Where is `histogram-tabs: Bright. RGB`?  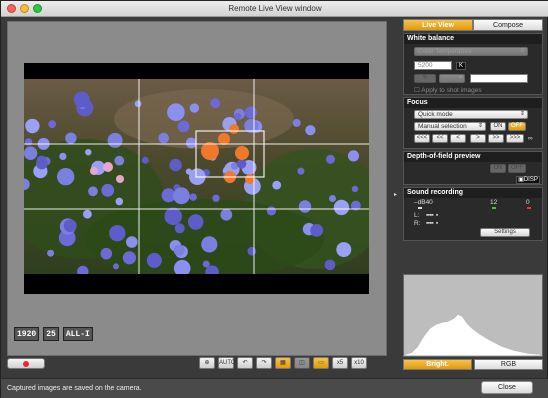
histogram-tabs: Bright. RGB is located at coordinates (473, 364).